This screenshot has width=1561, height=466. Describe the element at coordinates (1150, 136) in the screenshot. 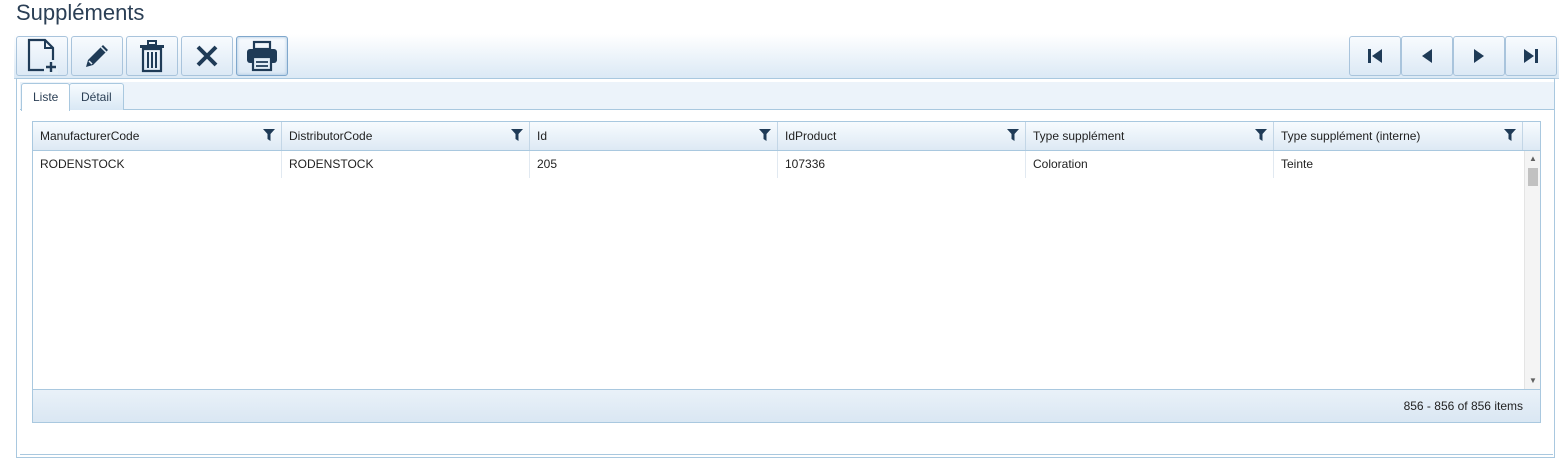

I see `column-header-type-supplement: Type supplément` at that location.